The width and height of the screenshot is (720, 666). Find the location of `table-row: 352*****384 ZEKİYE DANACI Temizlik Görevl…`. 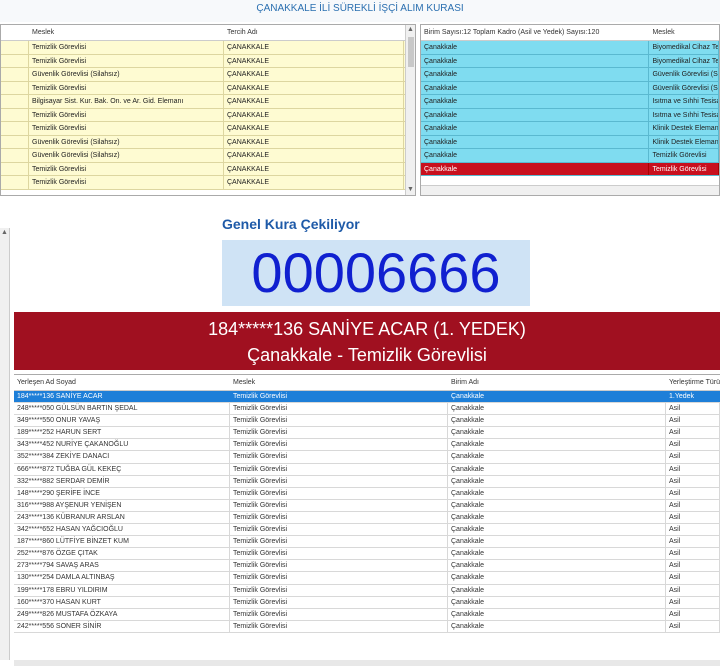

table-row: 352*****384 ZEKİYE DANACI Temizlik Görevl… is located at coordinates (367, 457).